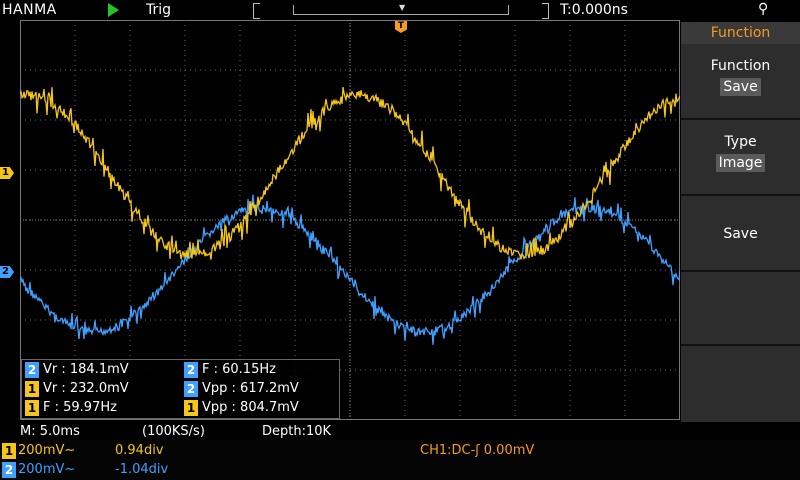  Describe the element at coordinates (239, 369) in the screenshot. I see `measurement-value: F : 60.15Hz` at that location.